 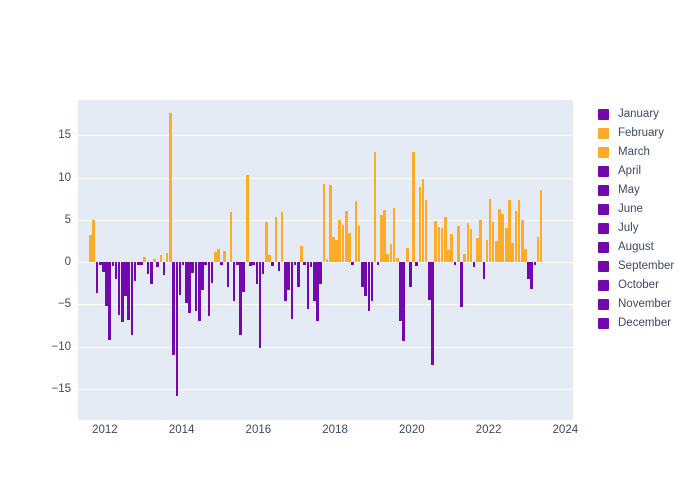 I want to click on legend-item-december: December, so click(x=648, y=323).